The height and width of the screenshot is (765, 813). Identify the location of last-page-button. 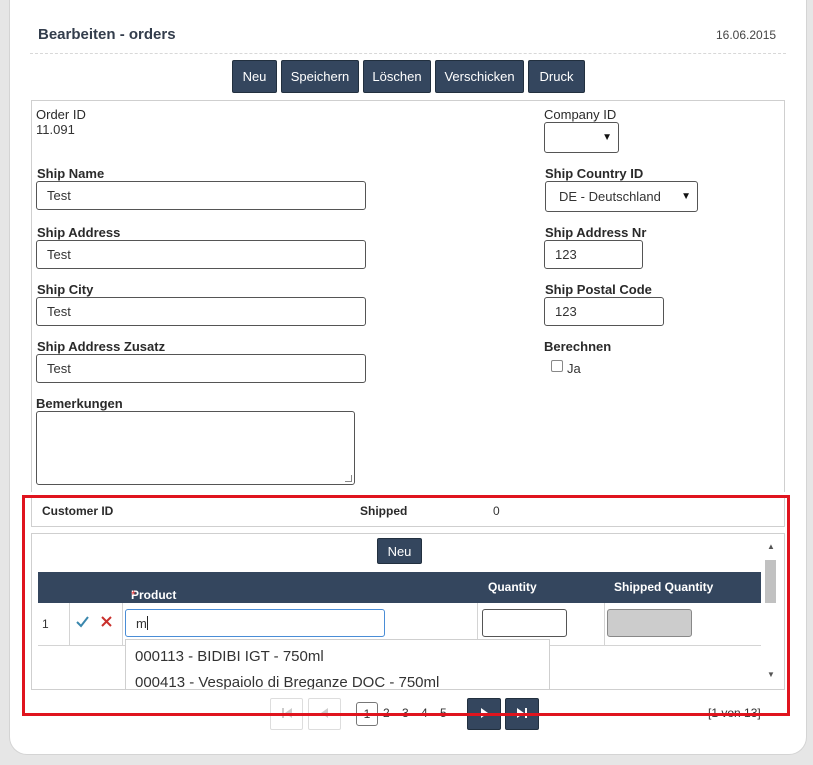
(522, 714).